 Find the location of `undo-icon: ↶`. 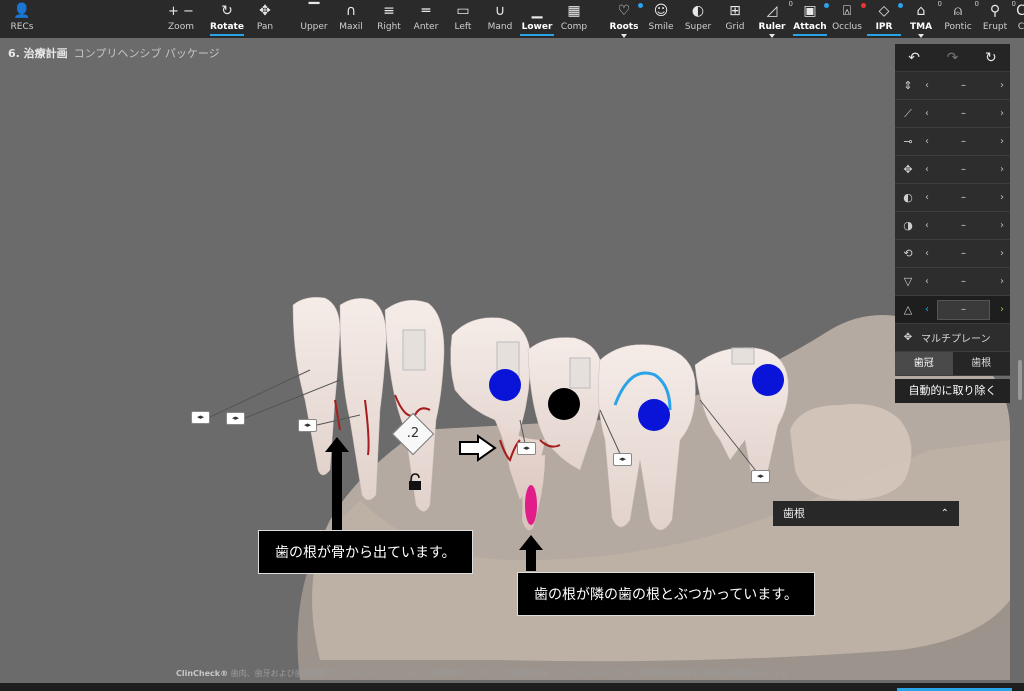

undo-icon: ↶ is located at coordinates (914, 58).